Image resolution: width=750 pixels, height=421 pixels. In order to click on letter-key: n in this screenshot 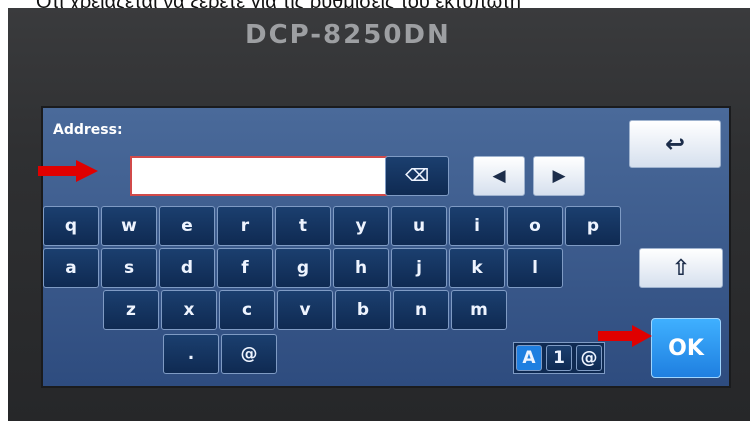, I will do `click(421, 310)`.